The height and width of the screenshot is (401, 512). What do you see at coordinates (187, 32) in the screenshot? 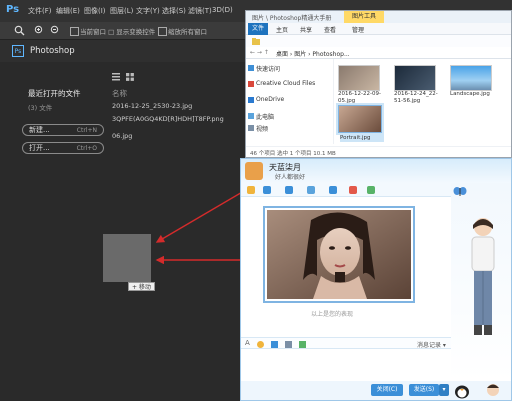
I see `zoom-all-label: 缩放所有窗口` at bounding box center [187, 32].